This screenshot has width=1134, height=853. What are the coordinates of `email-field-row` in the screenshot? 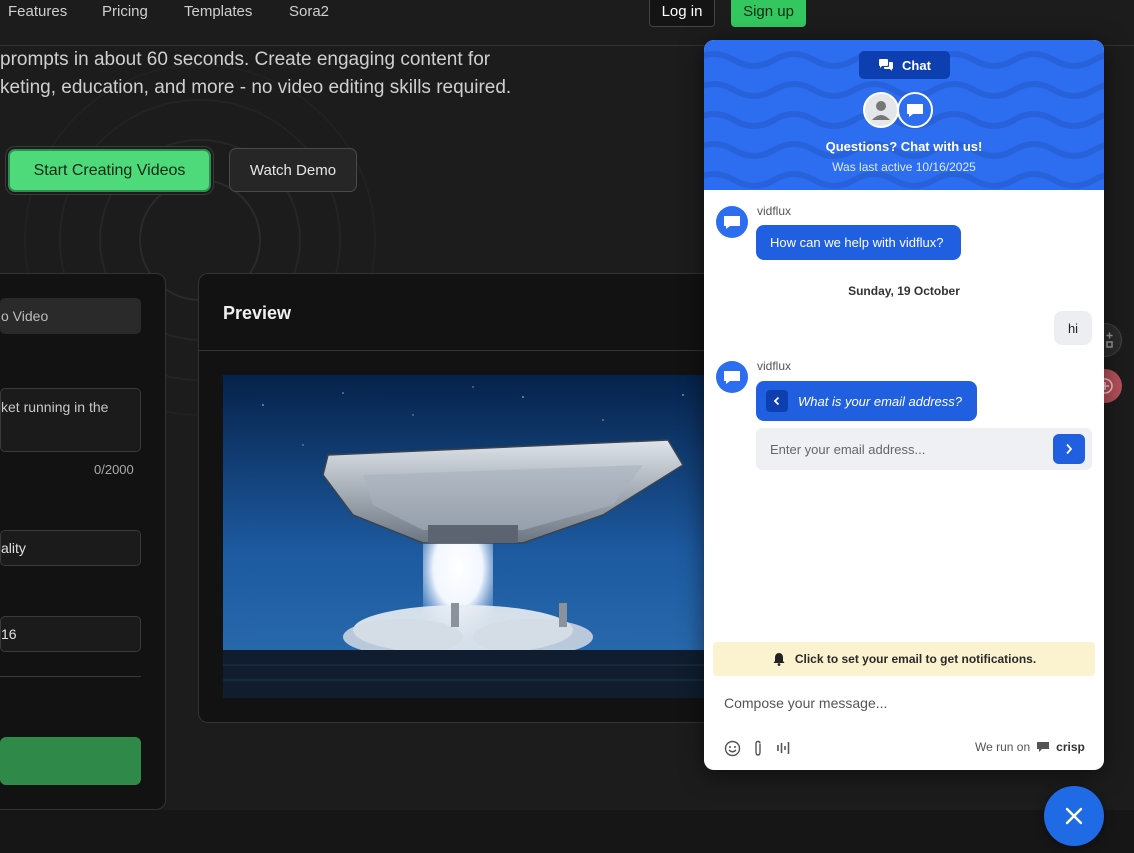 It's located at (924, 449).